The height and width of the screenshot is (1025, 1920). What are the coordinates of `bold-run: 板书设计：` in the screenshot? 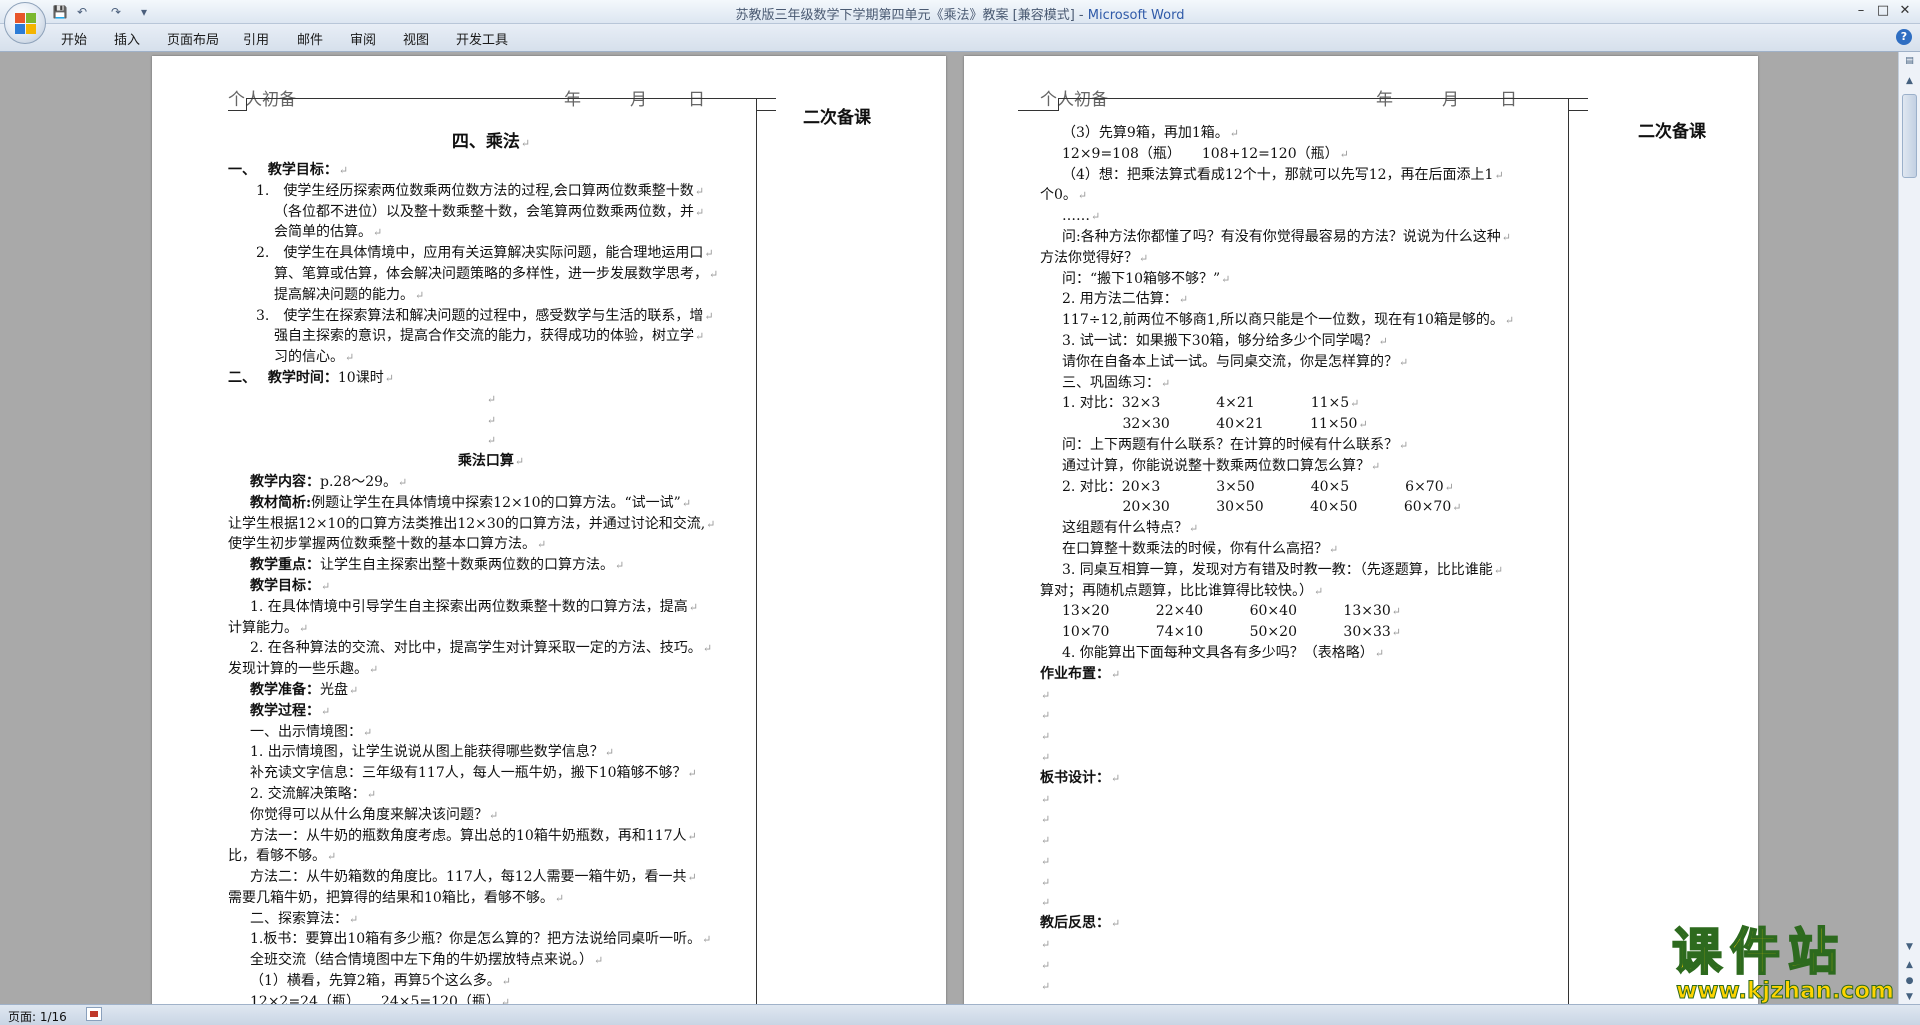 It's located at (1075, 777).